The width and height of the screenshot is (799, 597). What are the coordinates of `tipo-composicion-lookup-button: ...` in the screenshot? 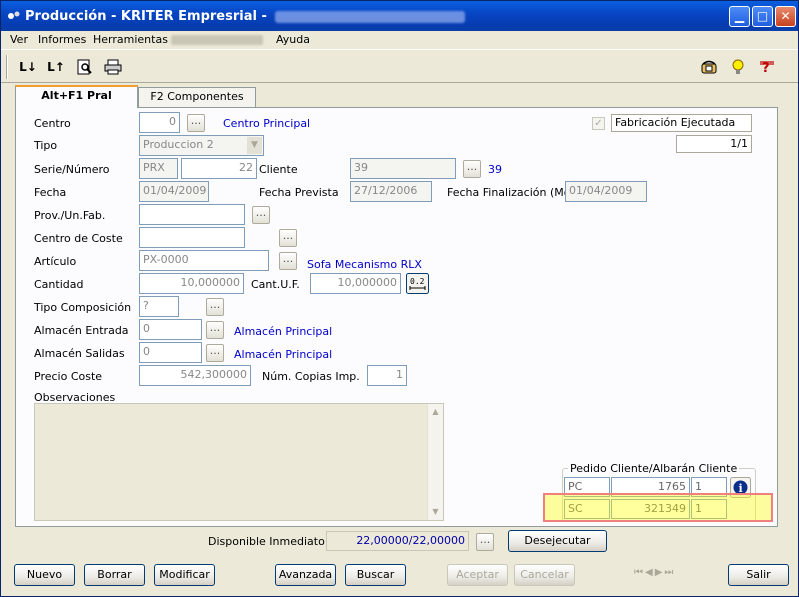 It's located at (215, 307).